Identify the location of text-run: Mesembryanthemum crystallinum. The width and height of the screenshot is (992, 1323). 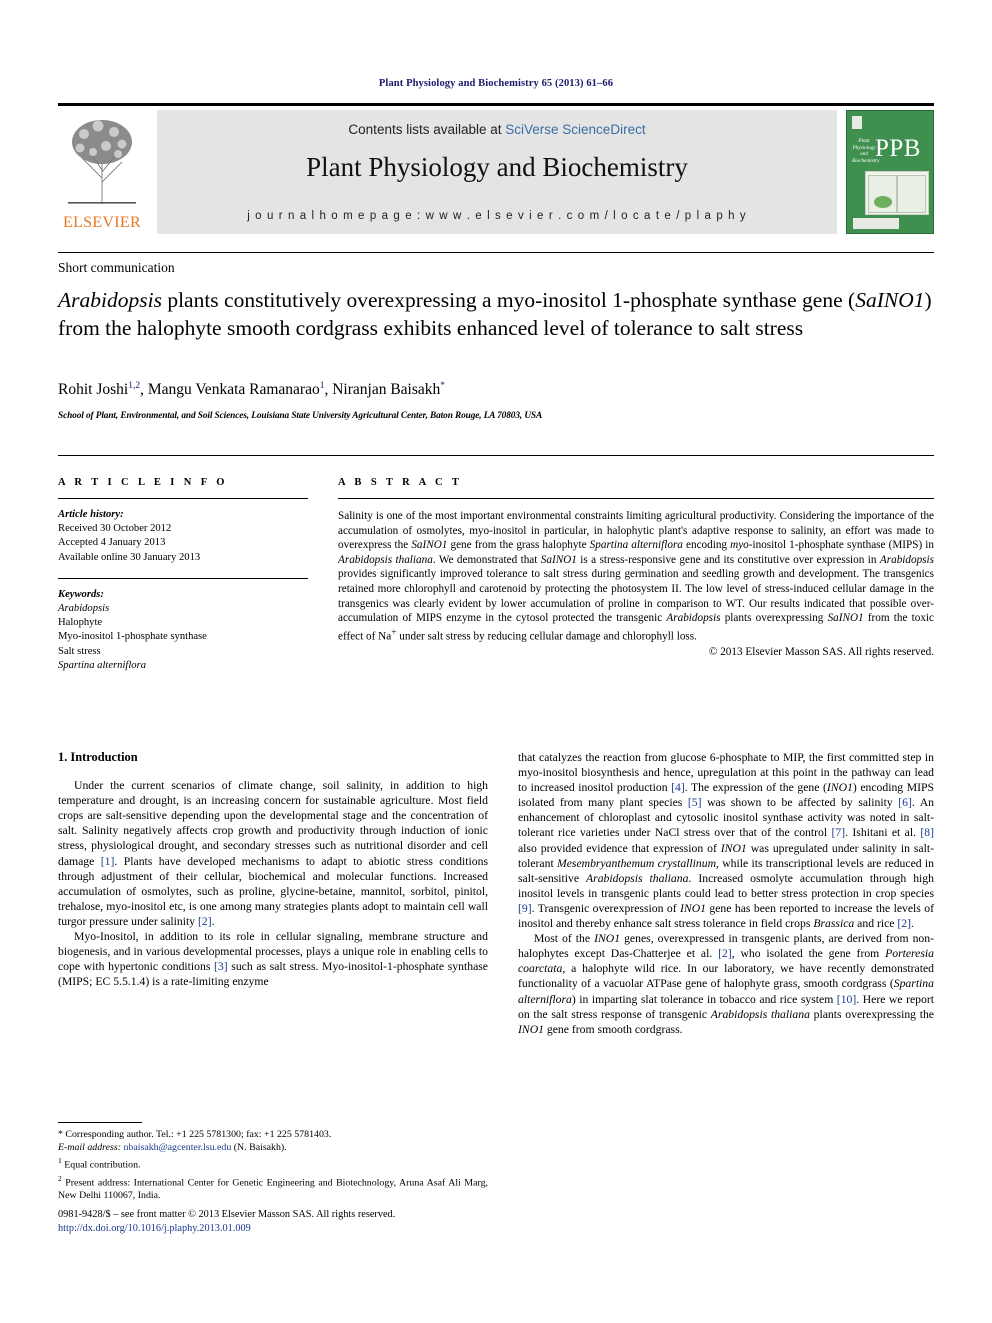
(636, 863).